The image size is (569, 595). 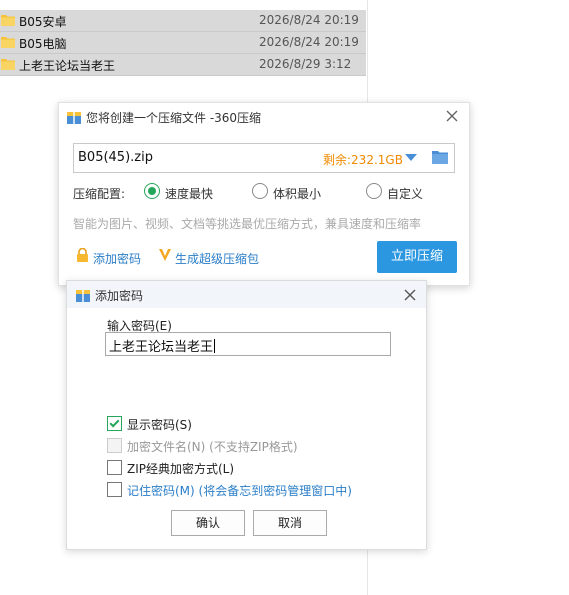 I want to click on archive-name-value: B05(45).zip, so click(x=115, y=157).